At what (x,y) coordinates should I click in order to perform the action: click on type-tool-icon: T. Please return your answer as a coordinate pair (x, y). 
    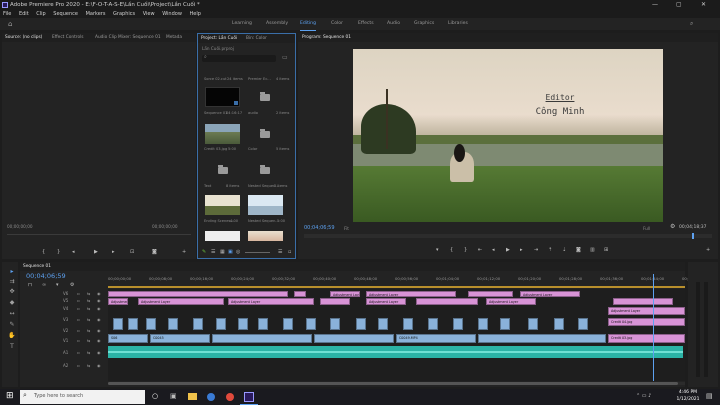
    Looking at the image, I should click on (12, 347).